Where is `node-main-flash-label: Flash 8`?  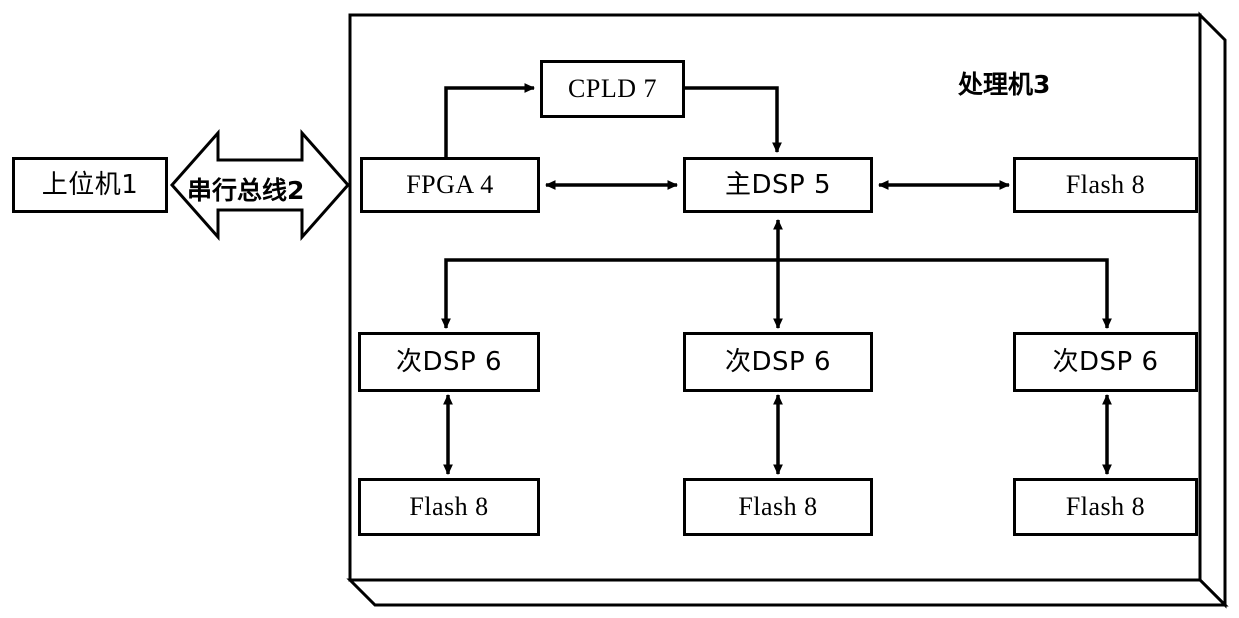 node-main-flash-label: Flash 8 is located at coordinates (1105, 184).